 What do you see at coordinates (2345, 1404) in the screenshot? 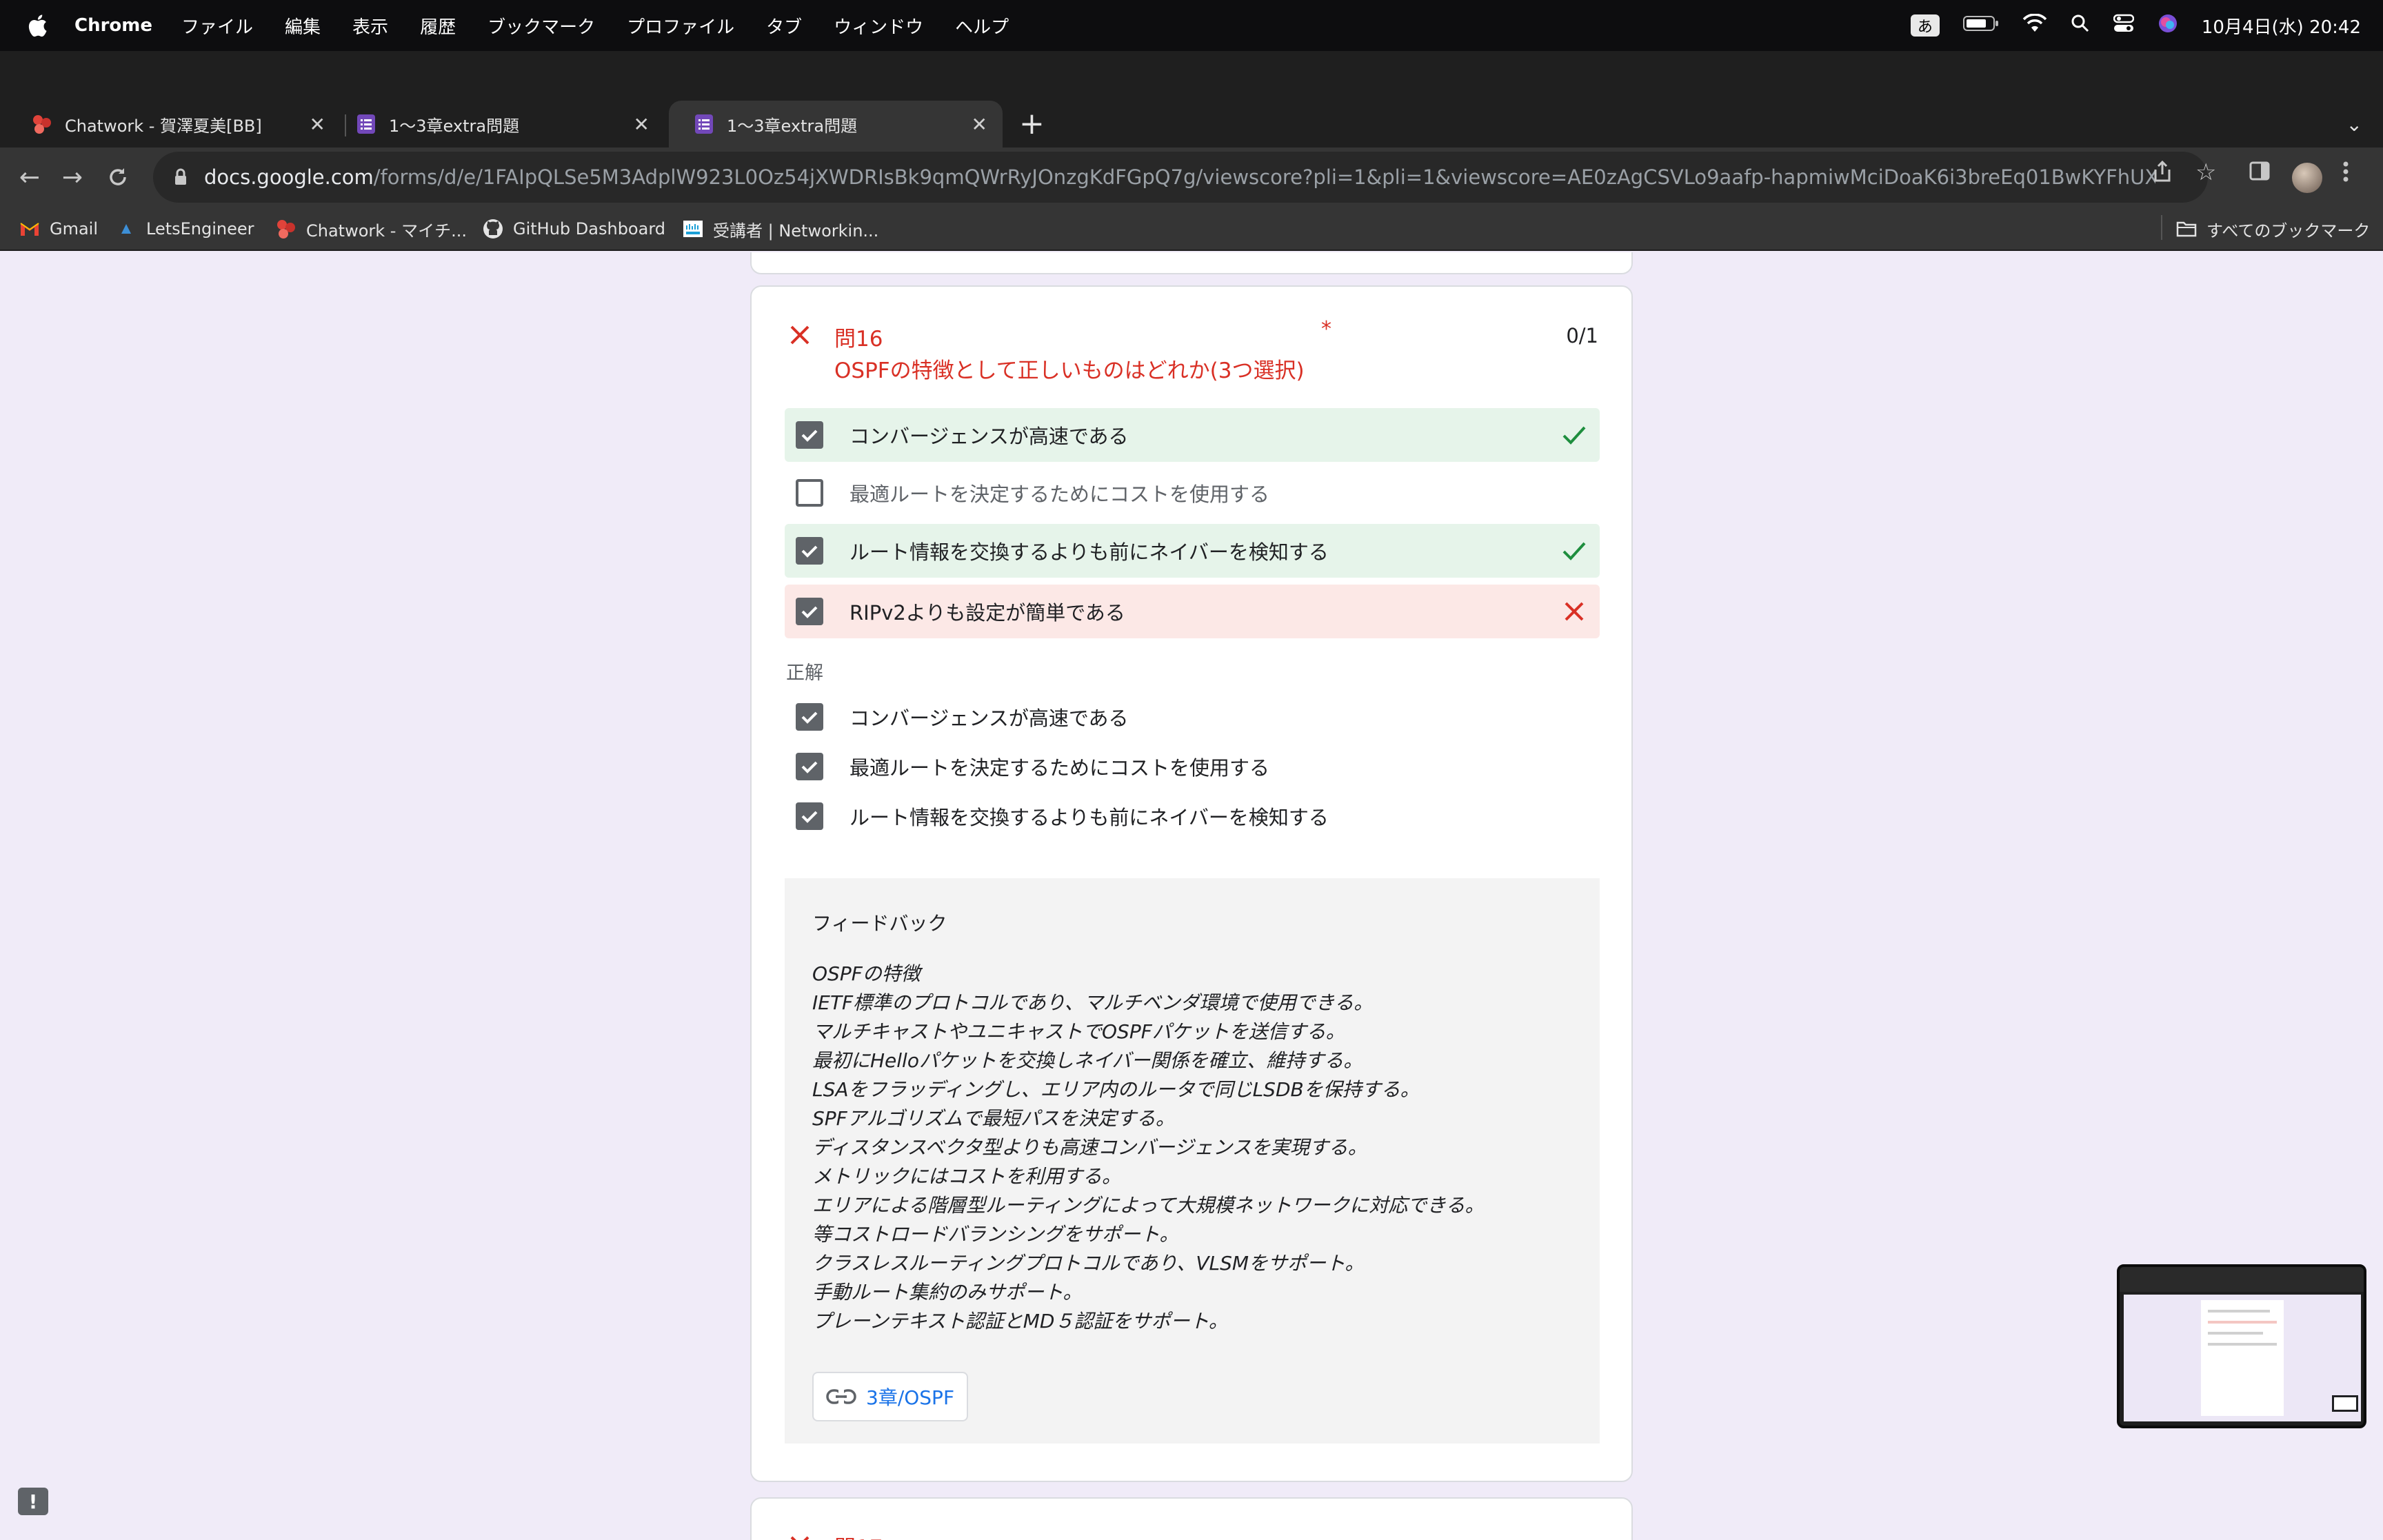
I see `thumbnail-window-icon` at bounding box center [2345, 1404].